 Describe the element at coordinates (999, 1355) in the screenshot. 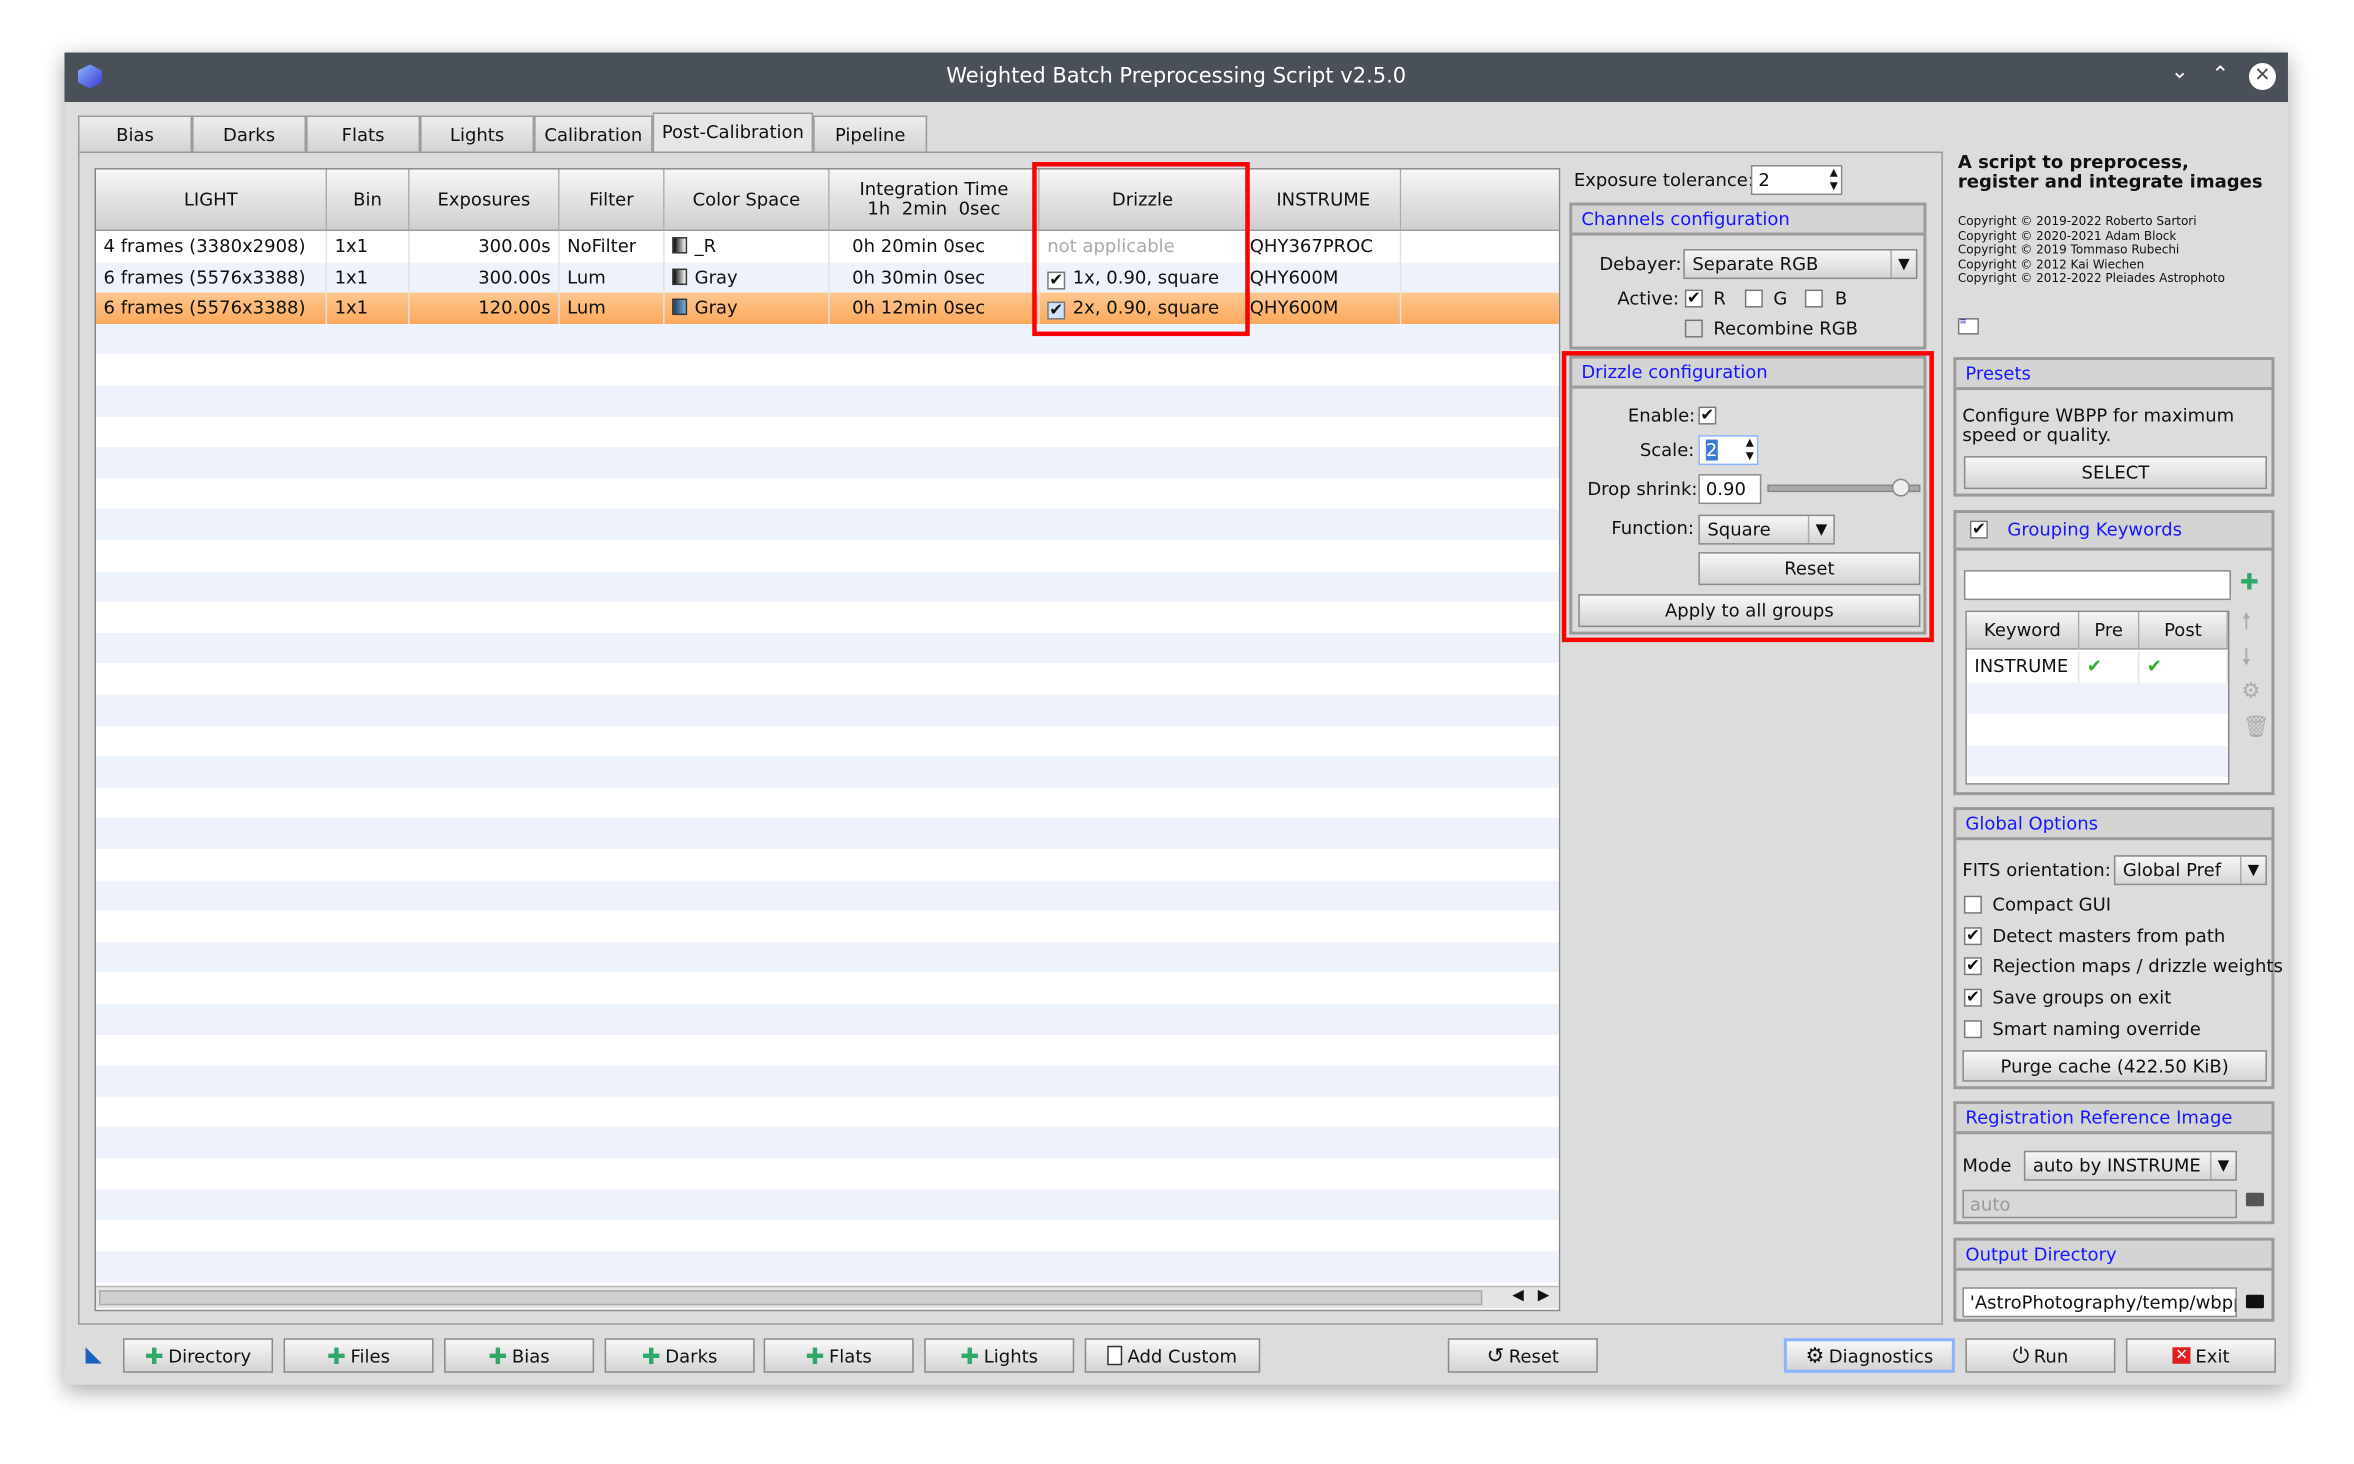

I see `add-lights-button: ✚ Lights` at that location.